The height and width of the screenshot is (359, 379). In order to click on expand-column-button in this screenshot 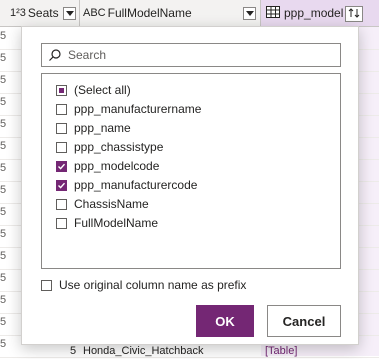, I will do `click(354, 14)`.